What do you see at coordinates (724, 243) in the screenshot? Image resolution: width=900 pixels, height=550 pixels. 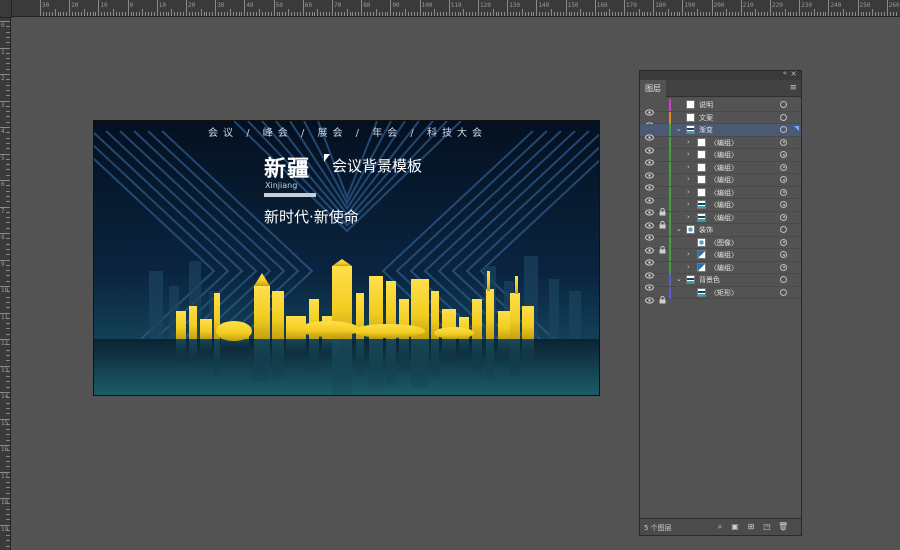 I see `layer-name: 〈图像〉` at bounding box center [724, 243].